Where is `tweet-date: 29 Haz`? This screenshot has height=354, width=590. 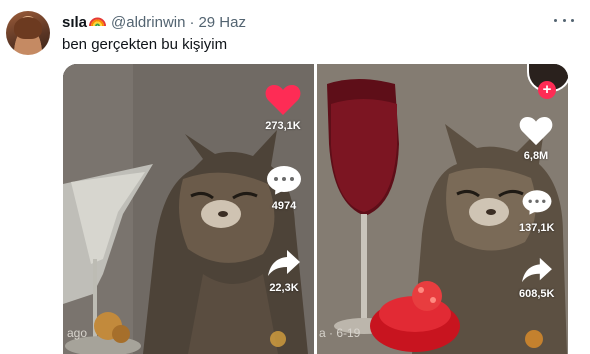
tweet-date: 29 Haz is located at coordinates (222, 22).